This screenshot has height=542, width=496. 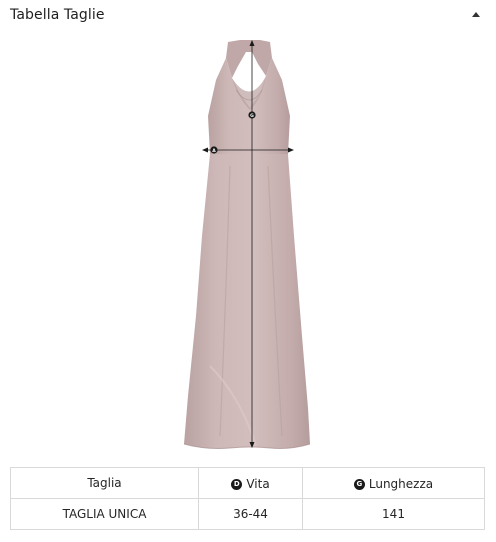 What do you see at coordinates (258, 484) in the screenshot?
I see `header-waist-label: Vita` at bounding box center [258, 484].